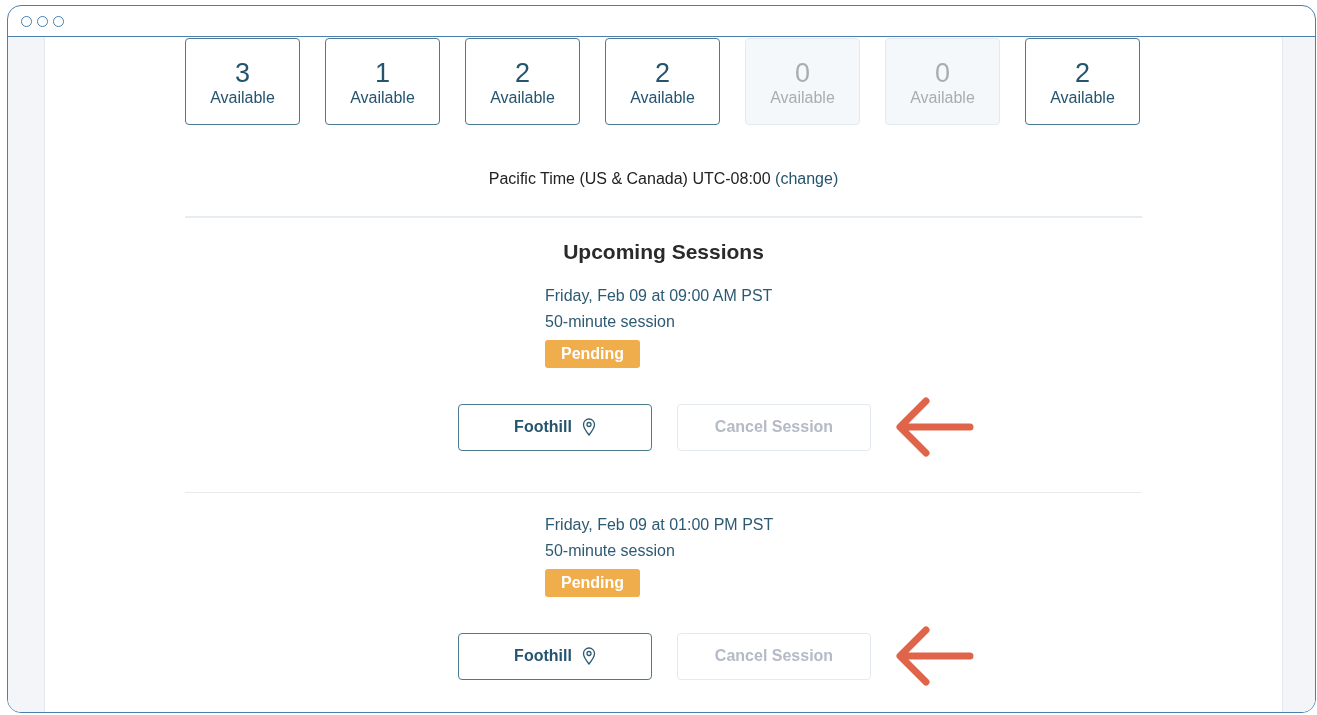 This screenshot has width=1317, height=715. Describe the element at coordinates (659, 525) in the screenshot. I see `session-datetime: Friday, Feb 09 at 01:00 PM PST` at that location.